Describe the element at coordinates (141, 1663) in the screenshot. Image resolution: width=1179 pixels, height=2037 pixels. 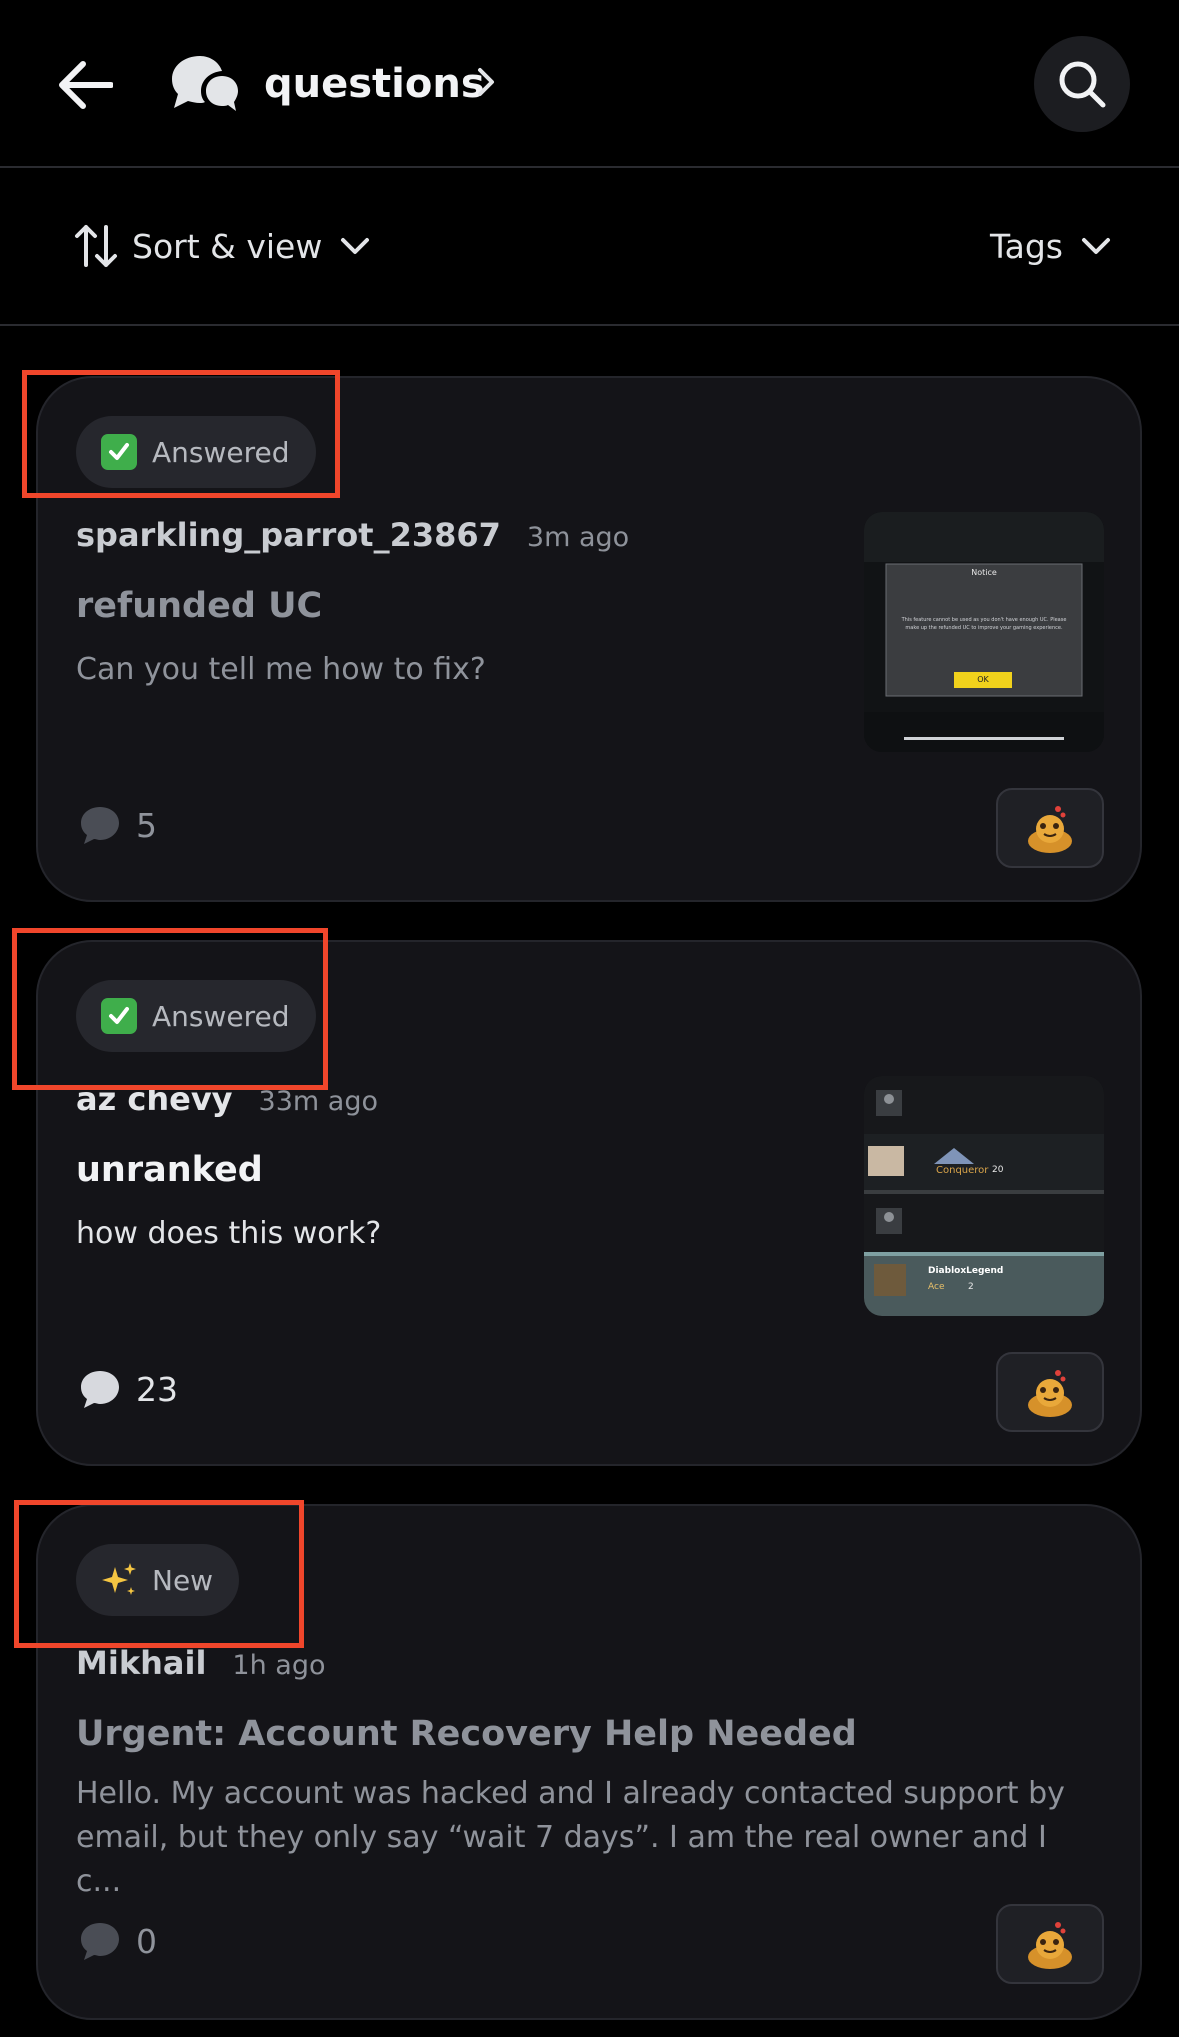
I see `post-author: Mikhail` at that location.